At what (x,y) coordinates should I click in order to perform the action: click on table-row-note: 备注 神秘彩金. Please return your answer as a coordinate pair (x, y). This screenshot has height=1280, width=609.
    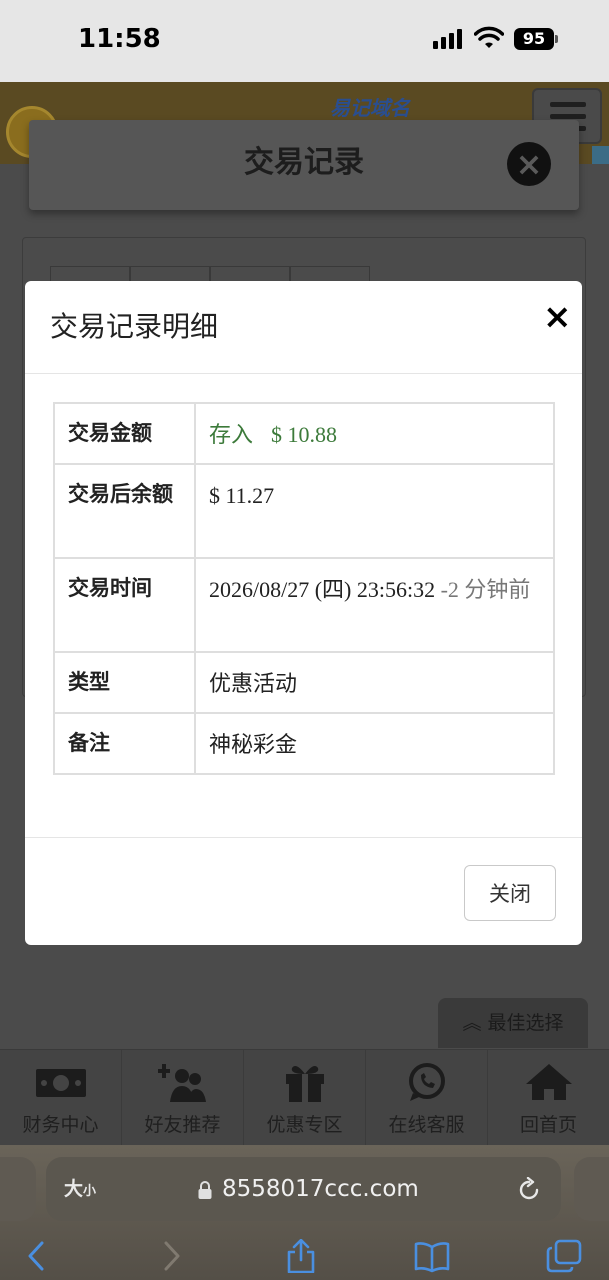
    Looking at the image, I should click on (304, 743).